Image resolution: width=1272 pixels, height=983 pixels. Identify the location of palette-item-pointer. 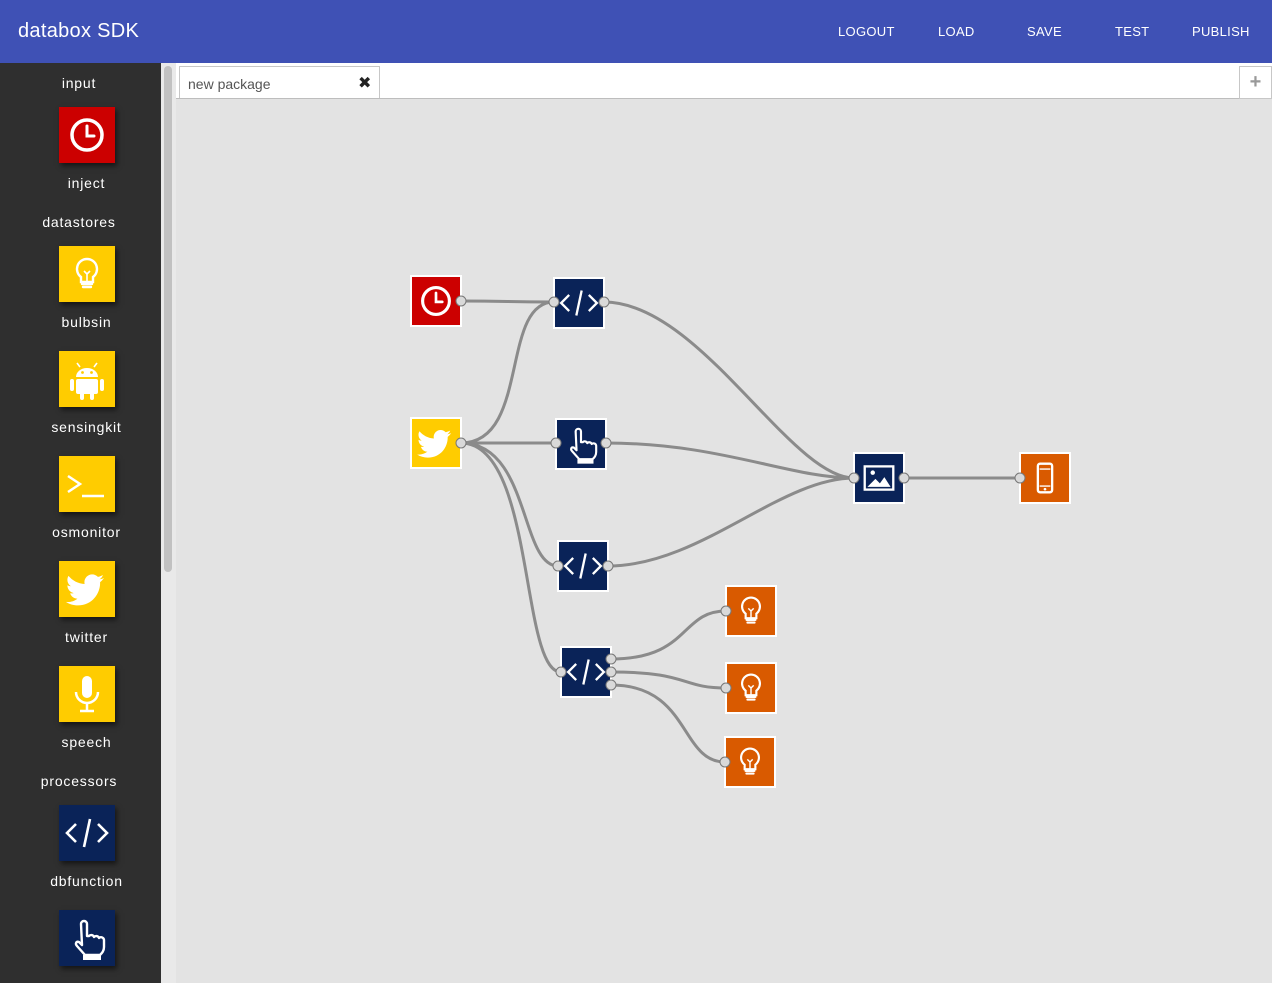
(87, 938).